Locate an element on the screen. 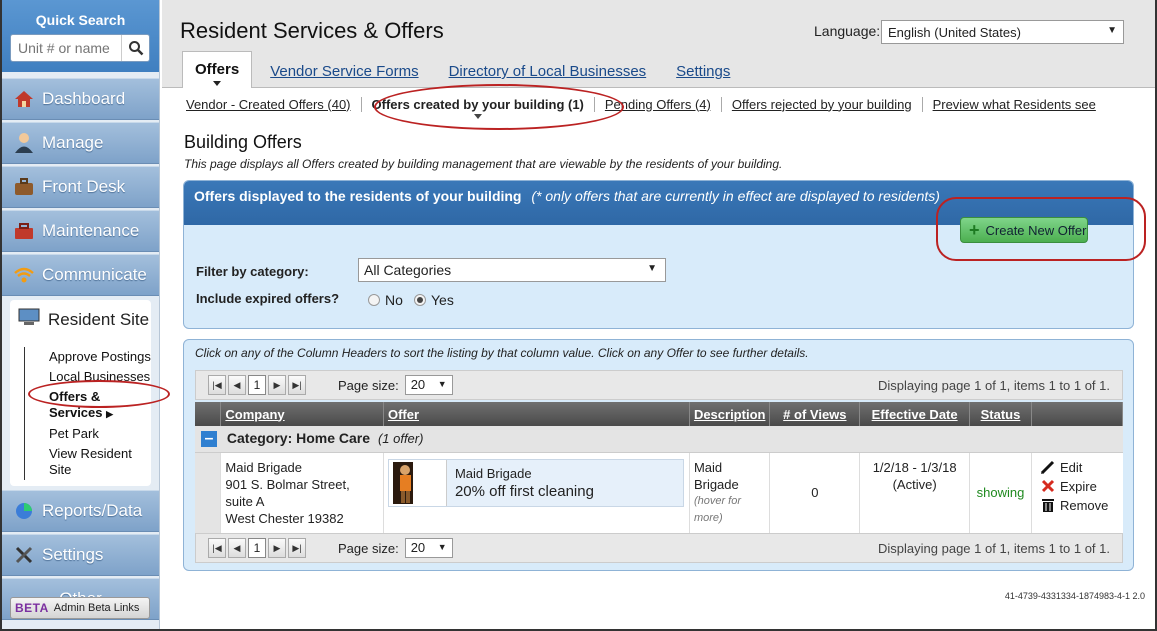 The image size is (1157, 631). tab-offers: Offers is located at coordinates (217, 69).